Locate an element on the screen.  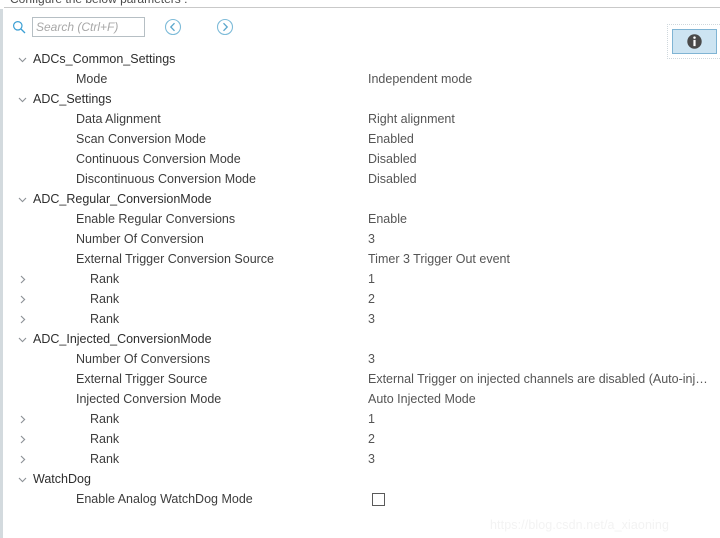
previous-match-button is located at coordinates (173, 27).